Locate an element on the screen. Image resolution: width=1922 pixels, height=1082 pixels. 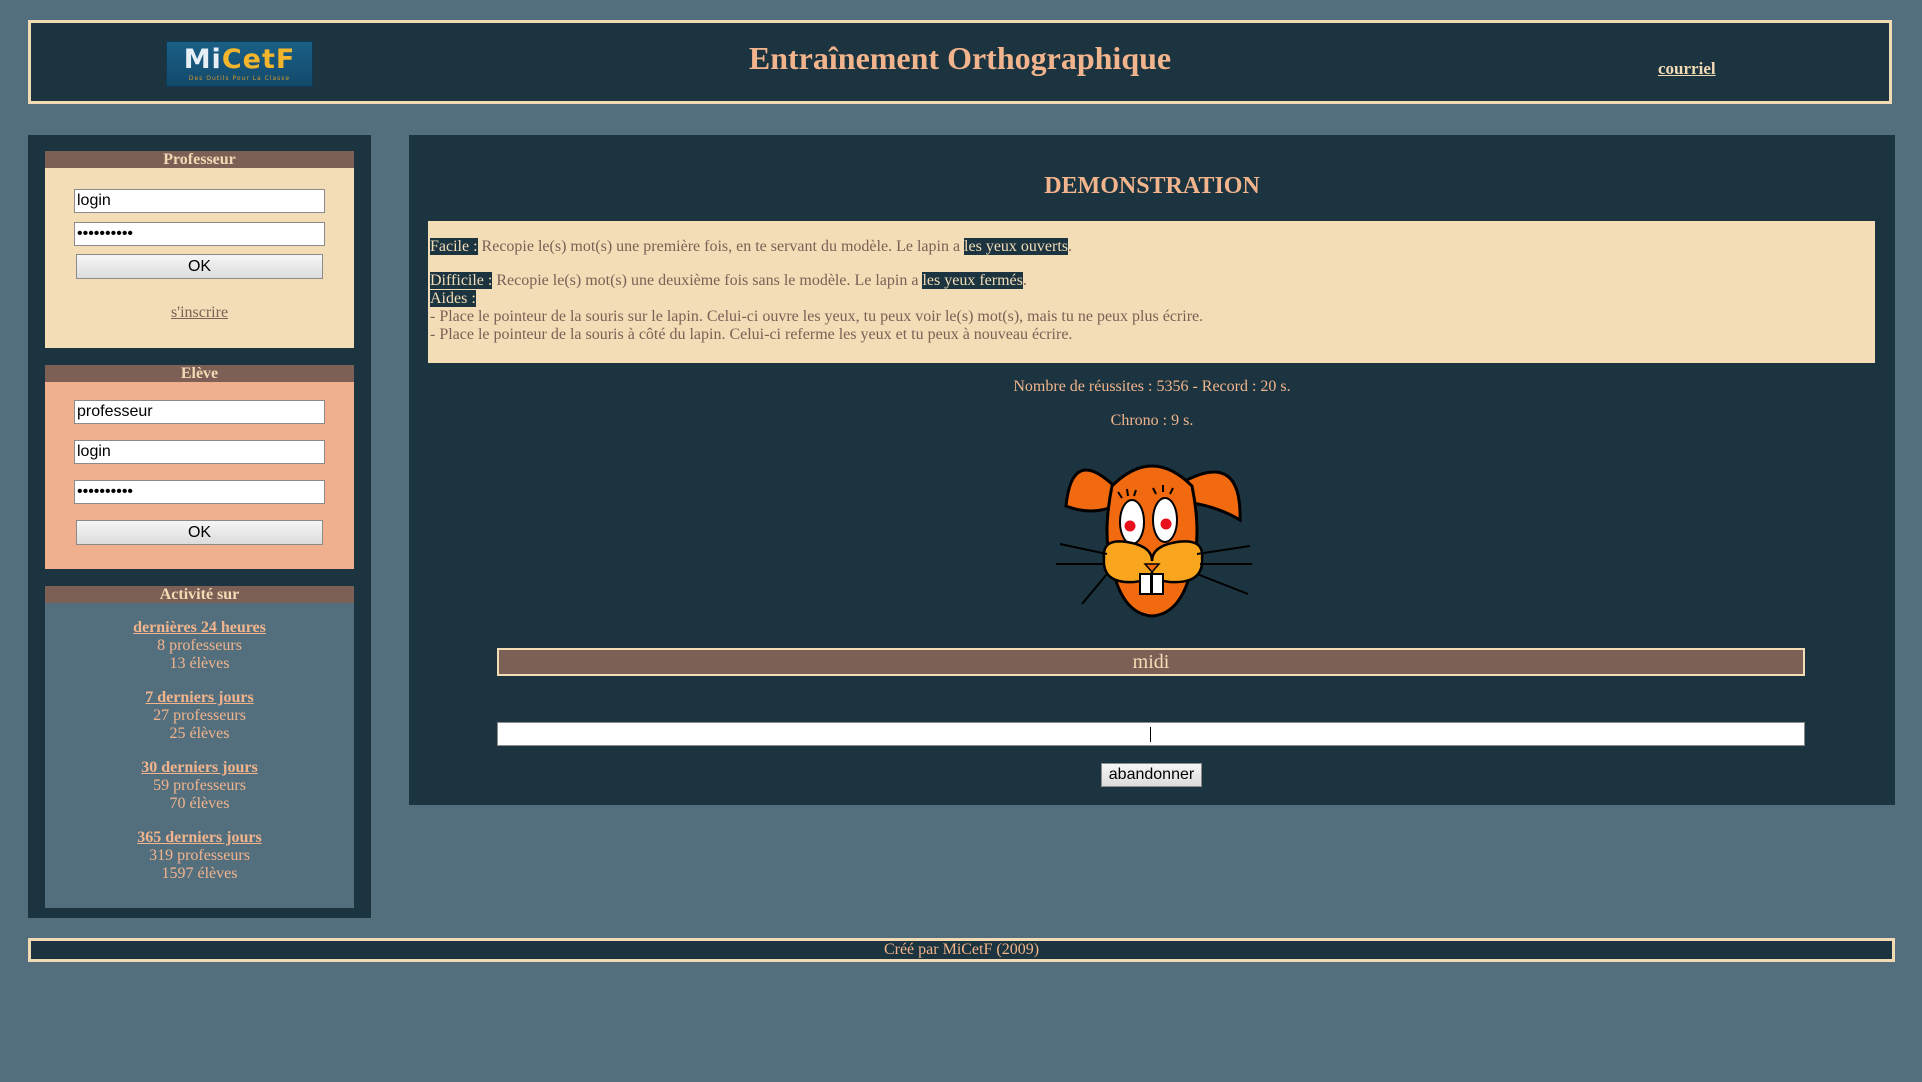
help-heading: Aides : is located at coordinates (453, 299).